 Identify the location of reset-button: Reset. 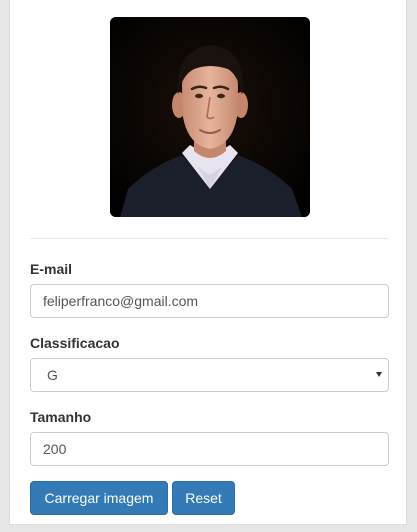
(203, 498).